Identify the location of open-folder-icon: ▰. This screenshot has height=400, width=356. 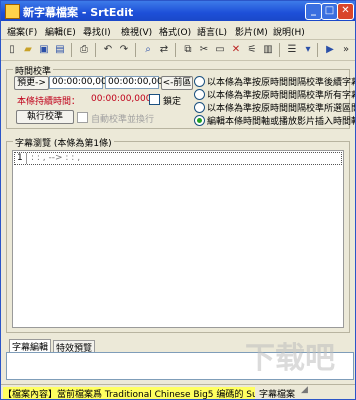
(28, 50).